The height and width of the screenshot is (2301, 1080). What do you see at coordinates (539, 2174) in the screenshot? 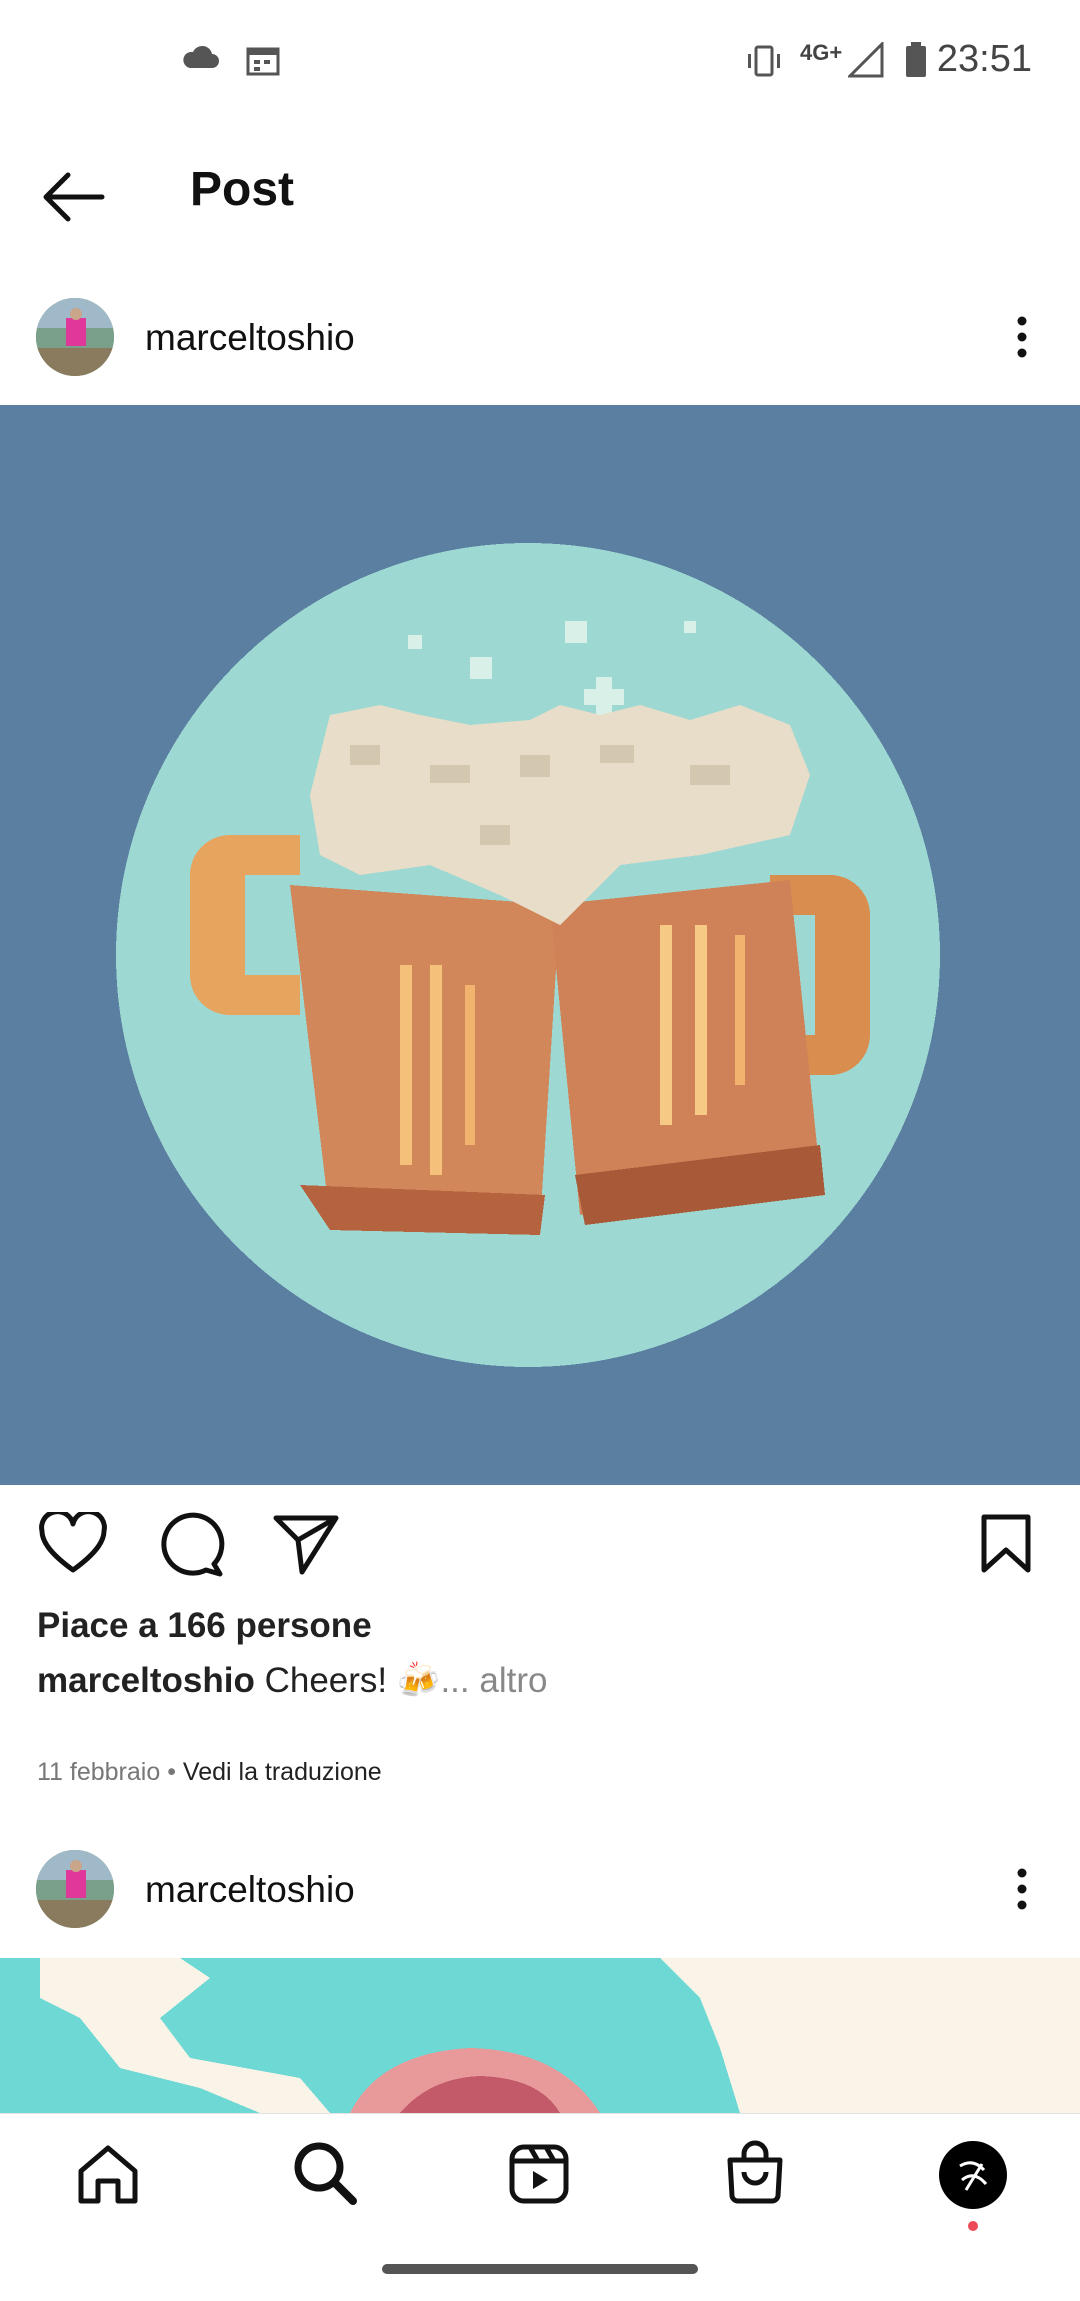
I see `reels-icon` at bounding box center [539, 2174].